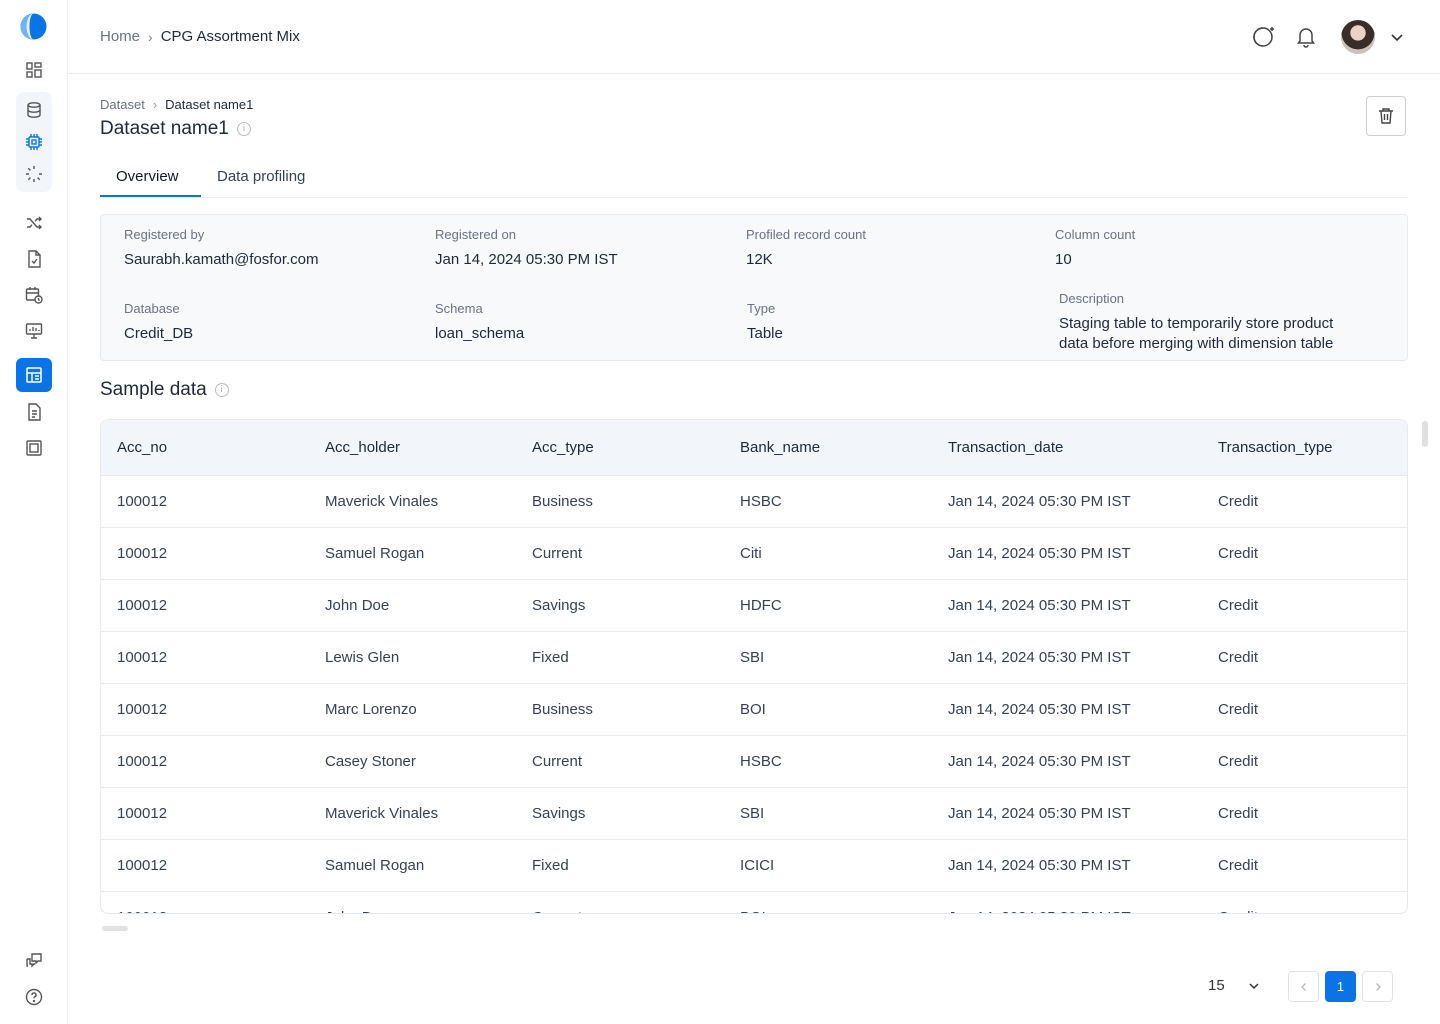 Image resolution: width=1440 pixels, height=1024 pixels. What do you see at coordinates (34, 142) in the screenshot?
I see `chip-icon` at bounding box center [34, 142].